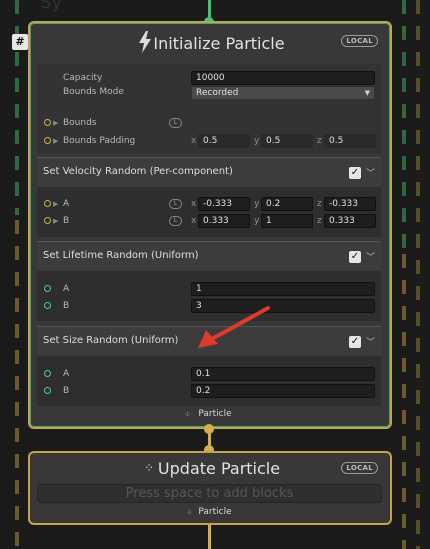 This screenshot has height=549, width=430. Describe the element at coordinates (55, 221) in the screenshot. I see `velocity-b-expand-icon: ▶` at that location.